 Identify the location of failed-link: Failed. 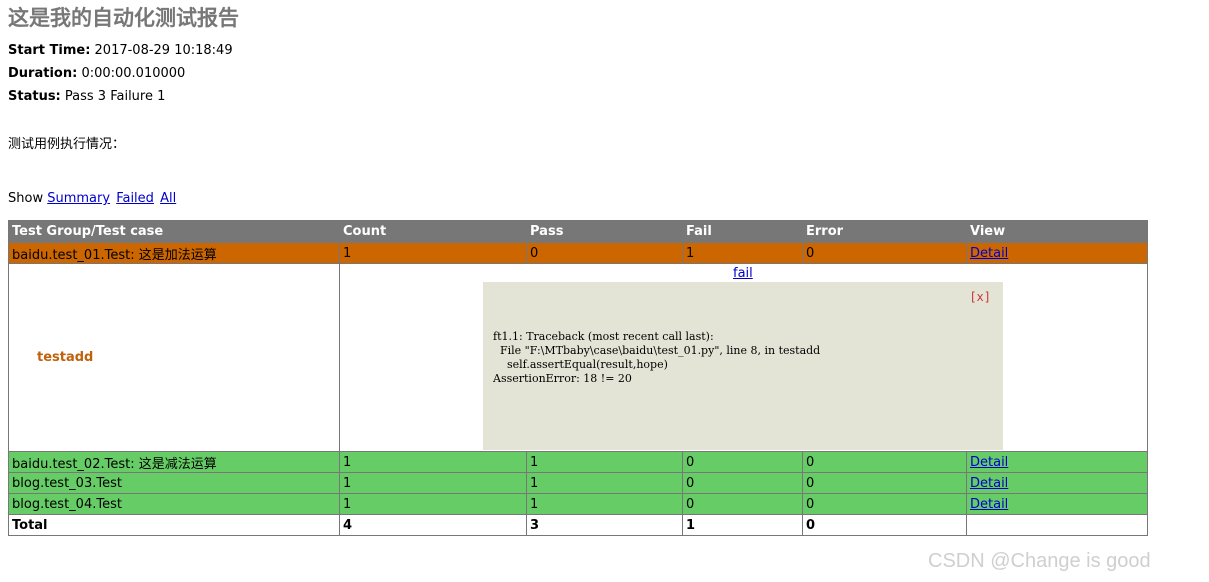
(135, 198).